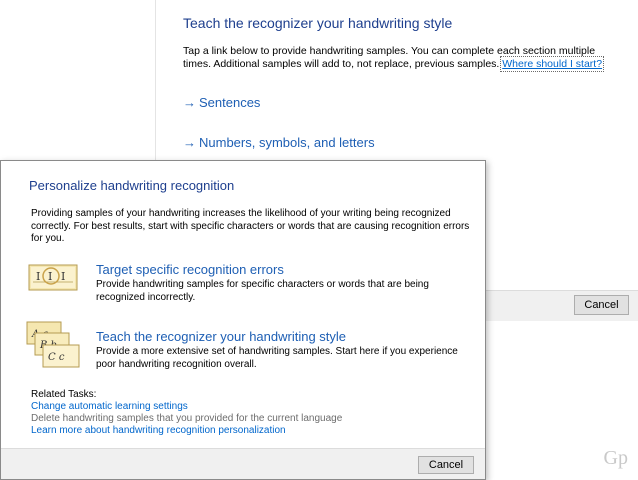 The image size is (638, 480). I want to click on where-should-i-start-link: Where should I start?, so click(552, 64).